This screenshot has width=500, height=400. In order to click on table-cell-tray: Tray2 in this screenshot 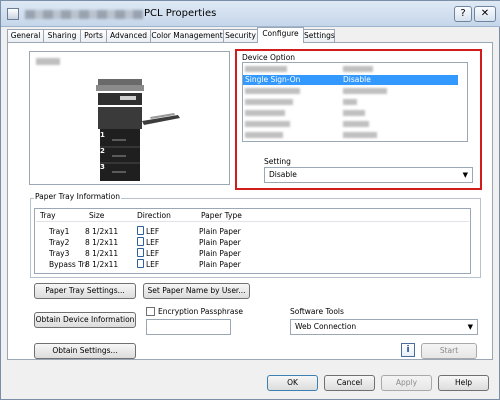, I will do `click(59, 242)`.